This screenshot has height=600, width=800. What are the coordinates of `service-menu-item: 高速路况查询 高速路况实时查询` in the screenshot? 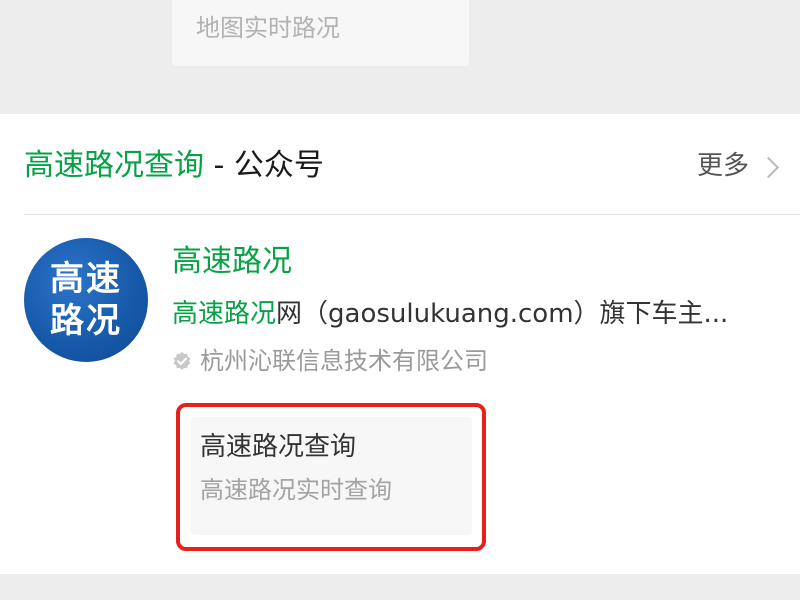 It's located at (331, 476).